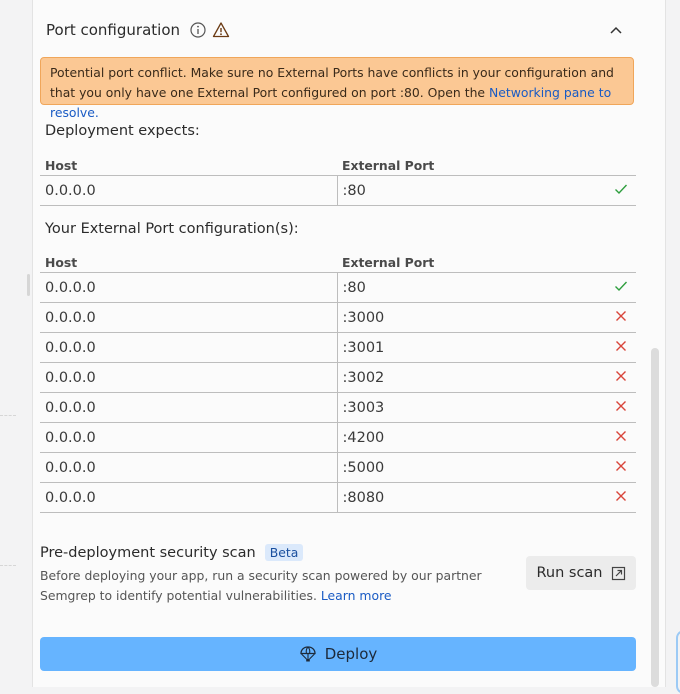 The width and height of the screenshot is (680, 694). What do you see at coordinates (284, 552) in the screenshot?
I see `beta-badge: Beta` at bounding box center [284, 552].